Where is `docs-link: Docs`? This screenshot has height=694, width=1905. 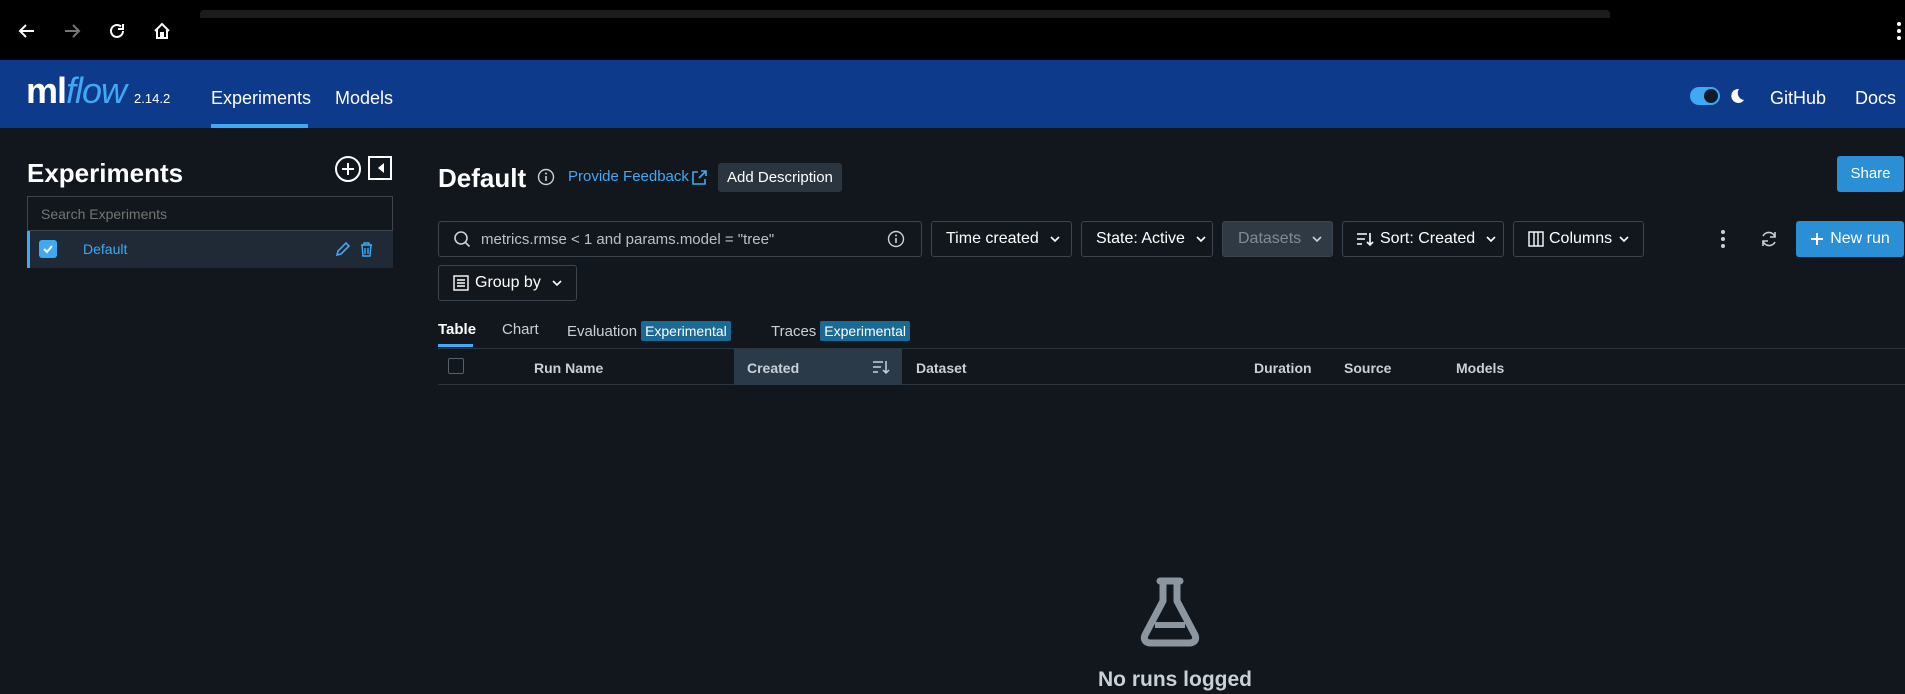
docs-link: Docs is located at coordinates (1875, 98).